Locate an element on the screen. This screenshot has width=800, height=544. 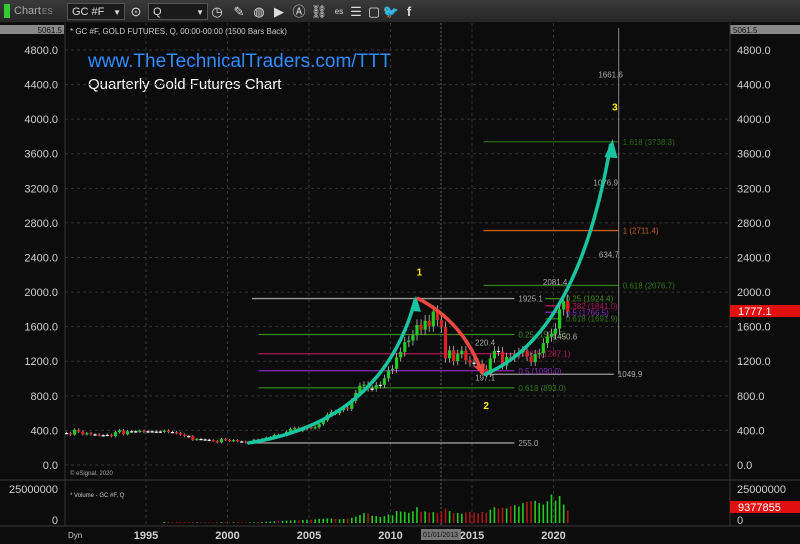
year-tick: 2010 is located at coordinates (390, 536).